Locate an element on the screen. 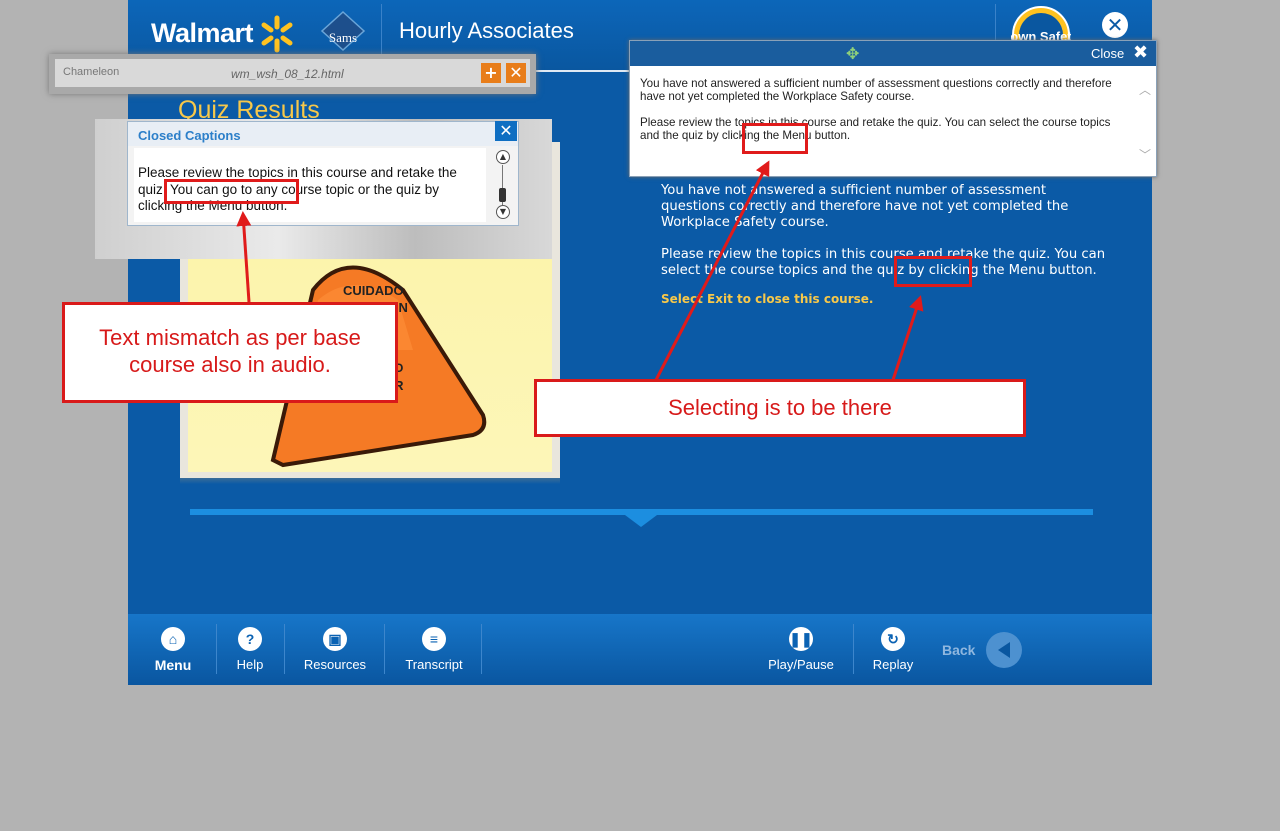  annotation-right: Selecting is to be there is located at coordinates (780, 408).